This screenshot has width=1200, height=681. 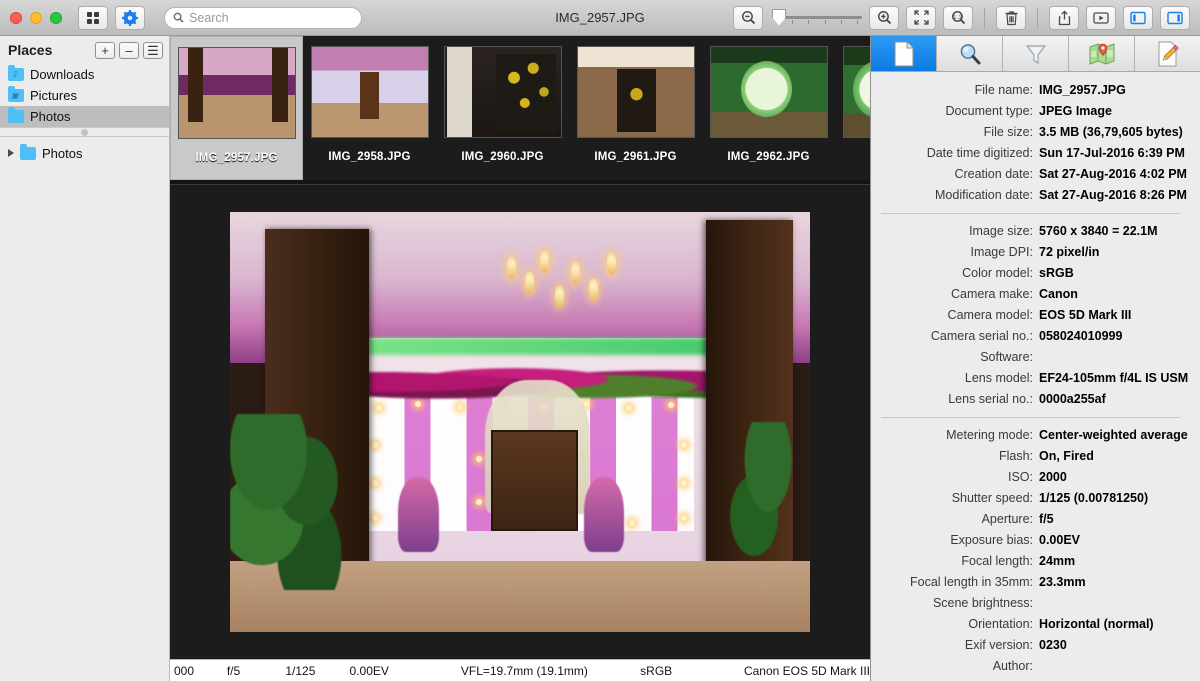 I want to click on metadata-label: Exif version:, so click(x=998, y=645).